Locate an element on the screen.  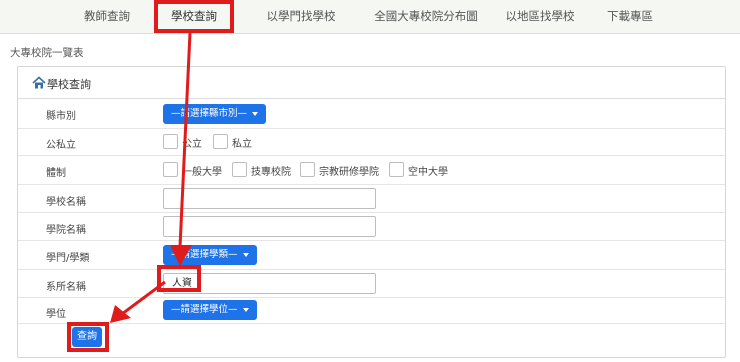
checkbox-religious-label: 宗教研修學院 is located at coordinates (349, 172).